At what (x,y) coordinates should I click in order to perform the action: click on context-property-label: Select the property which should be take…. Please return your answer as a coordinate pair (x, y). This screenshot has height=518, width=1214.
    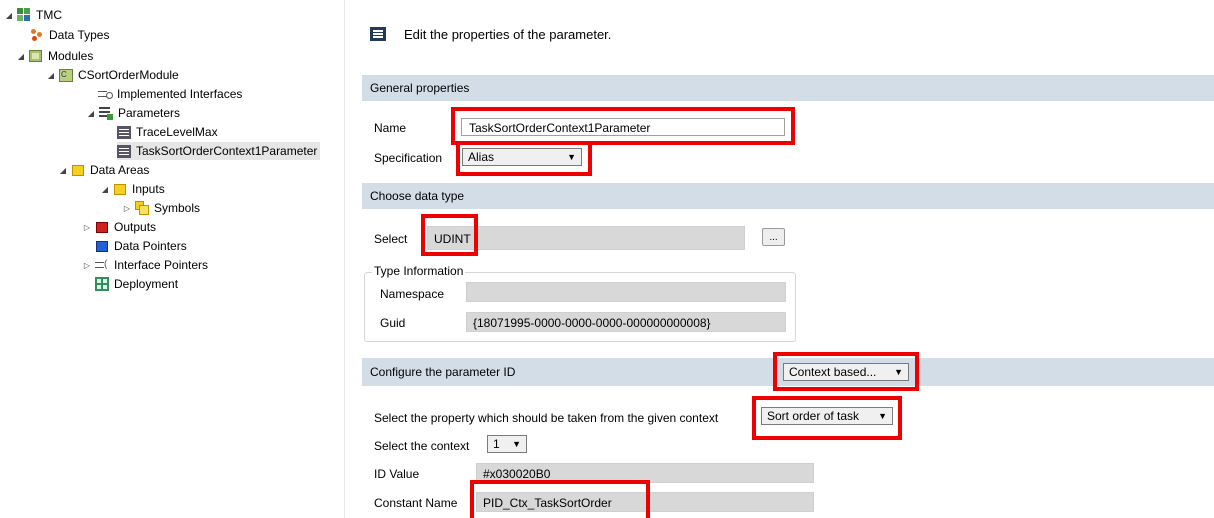
    Looking at the image, I should click on (546, 418).